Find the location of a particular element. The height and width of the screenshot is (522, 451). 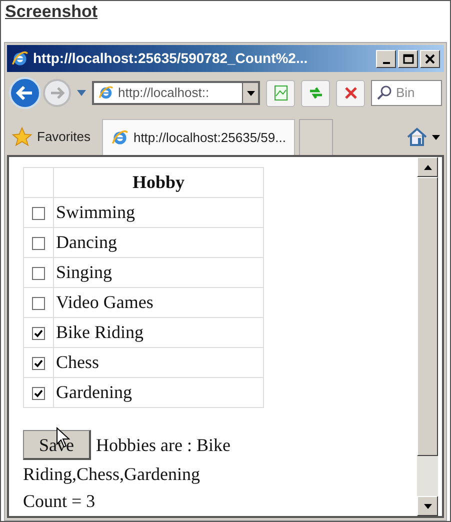

hobby-label: Bike Riding is located at coordinates (159, 333).